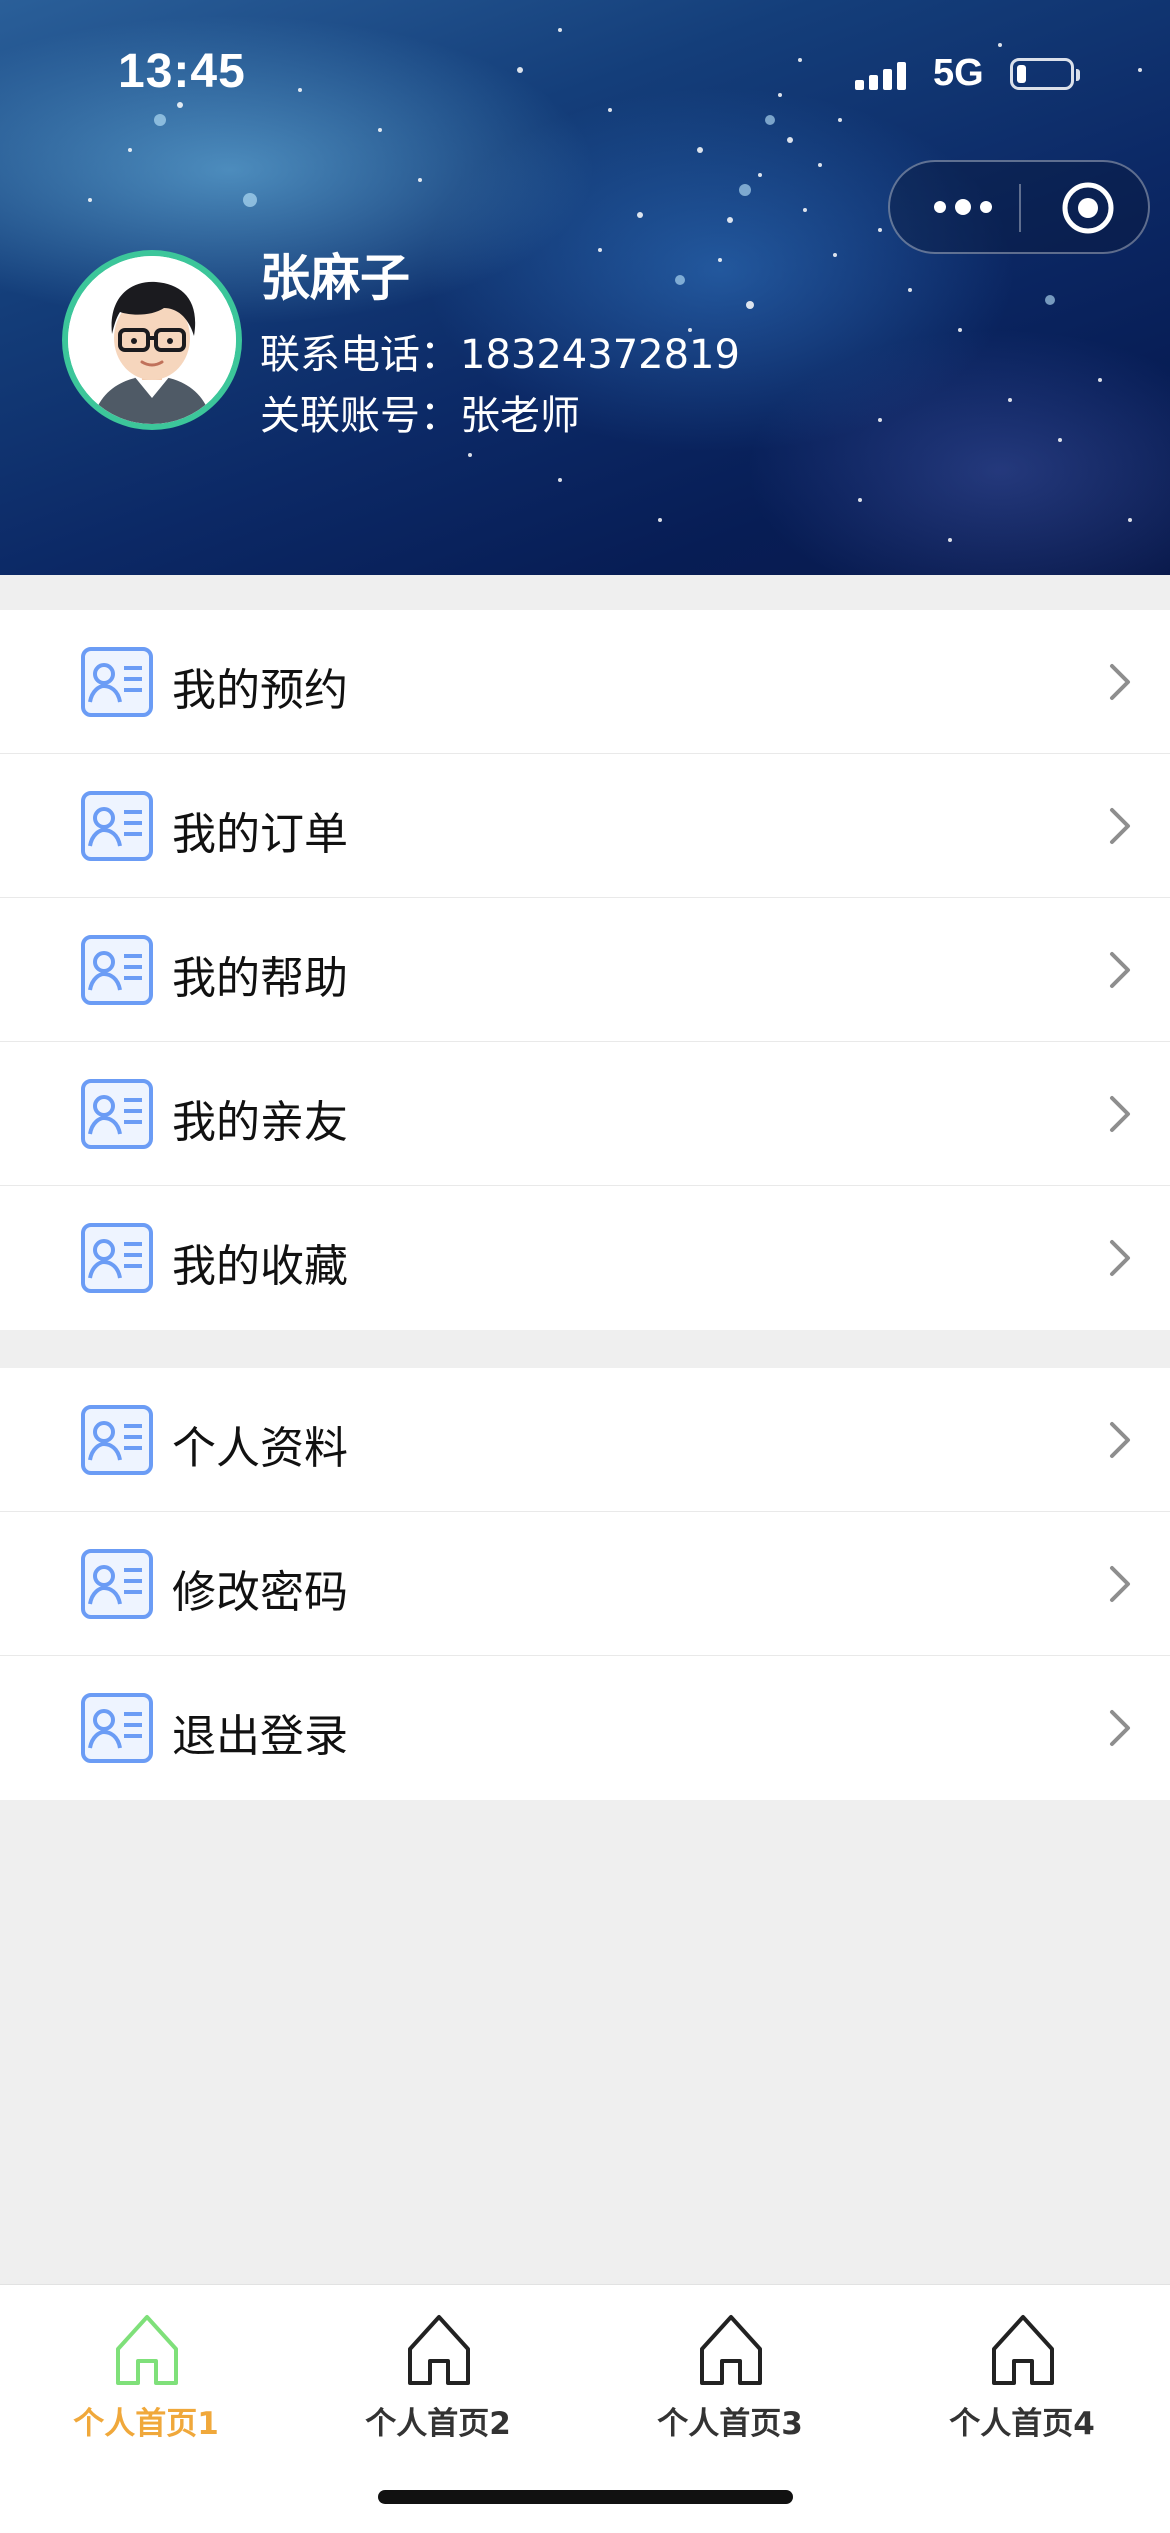 Image resolution: width=1170 pixels, height=2533 pixels. Describe the element at coordinates (335, 278) in the screenshot. I see `user-name: 张麻子` at that location.